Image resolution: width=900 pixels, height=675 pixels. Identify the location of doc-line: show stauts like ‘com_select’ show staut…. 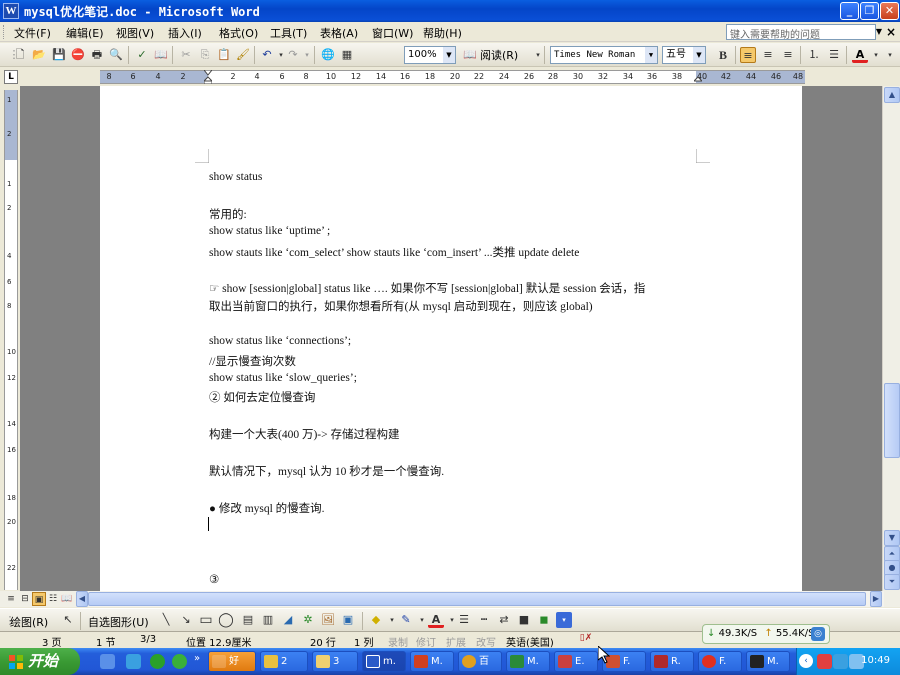
(394, 252).